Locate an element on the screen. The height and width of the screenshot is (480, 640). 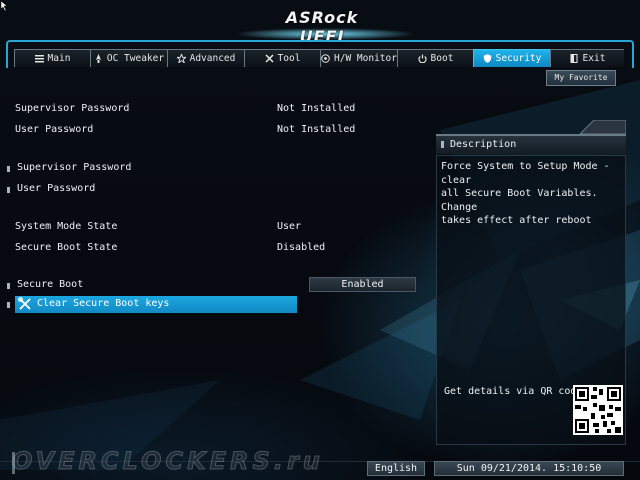
tab-exit: Exit is located at coordinates (587, 58).